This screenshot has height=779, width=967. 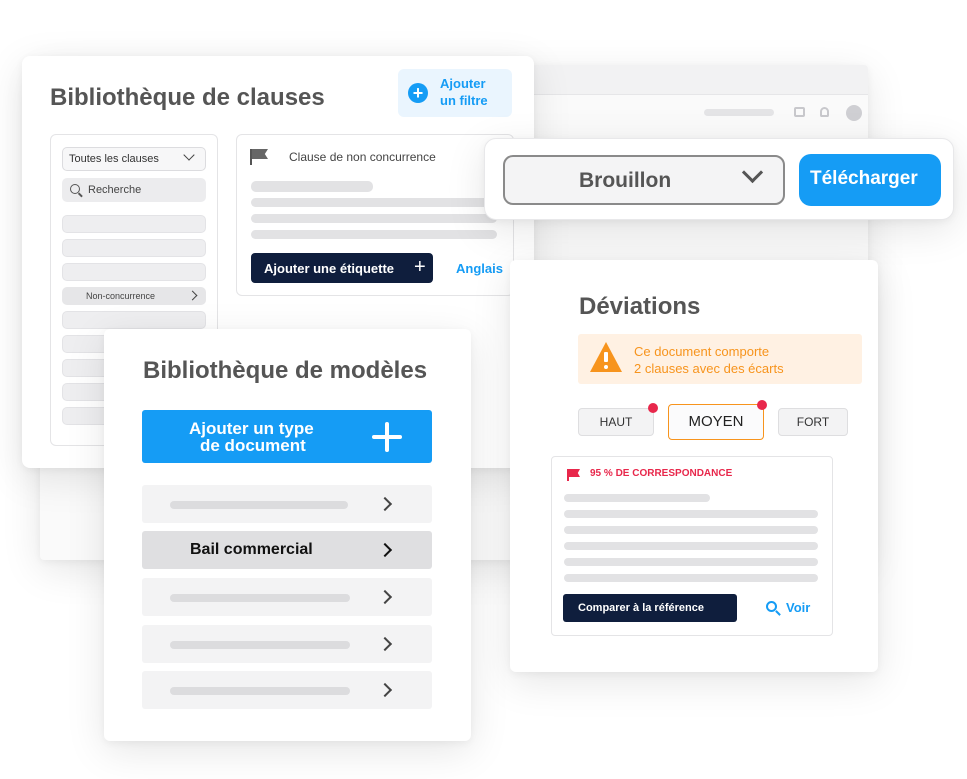 What do you see at coordinates (187, 97) in the screenshot?
I see `clause-library-title: Bibliothèque de clauses` at bounding box center [187, 97].